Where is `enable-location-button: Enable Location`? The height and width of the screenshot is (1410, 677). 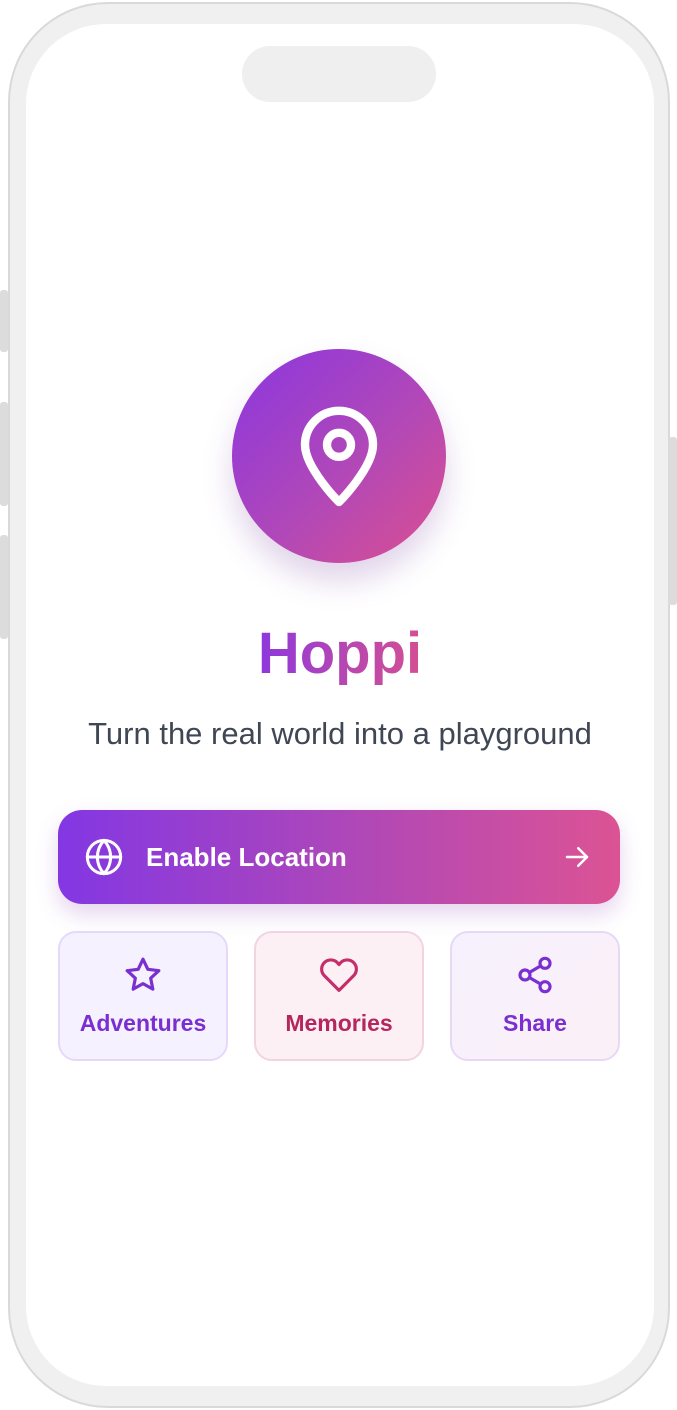 enable-location-button: Enable Location is located at coordinates (339, 857).